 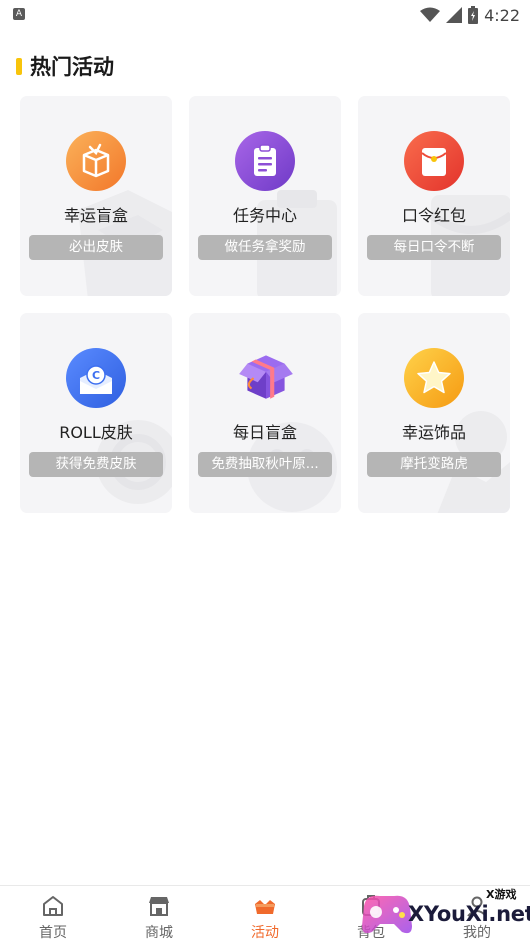 I want to click on section-header: 热门活动, so click(x=65, y=66).